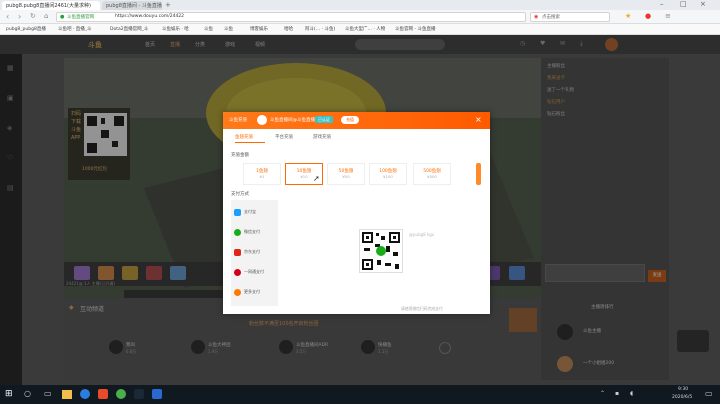 The image size is (720, 404). Describe the element at coordinates (292, 120) in the screenshot. I see `modal-user: 斗鱼直播间@斗鱼直播` at that location.